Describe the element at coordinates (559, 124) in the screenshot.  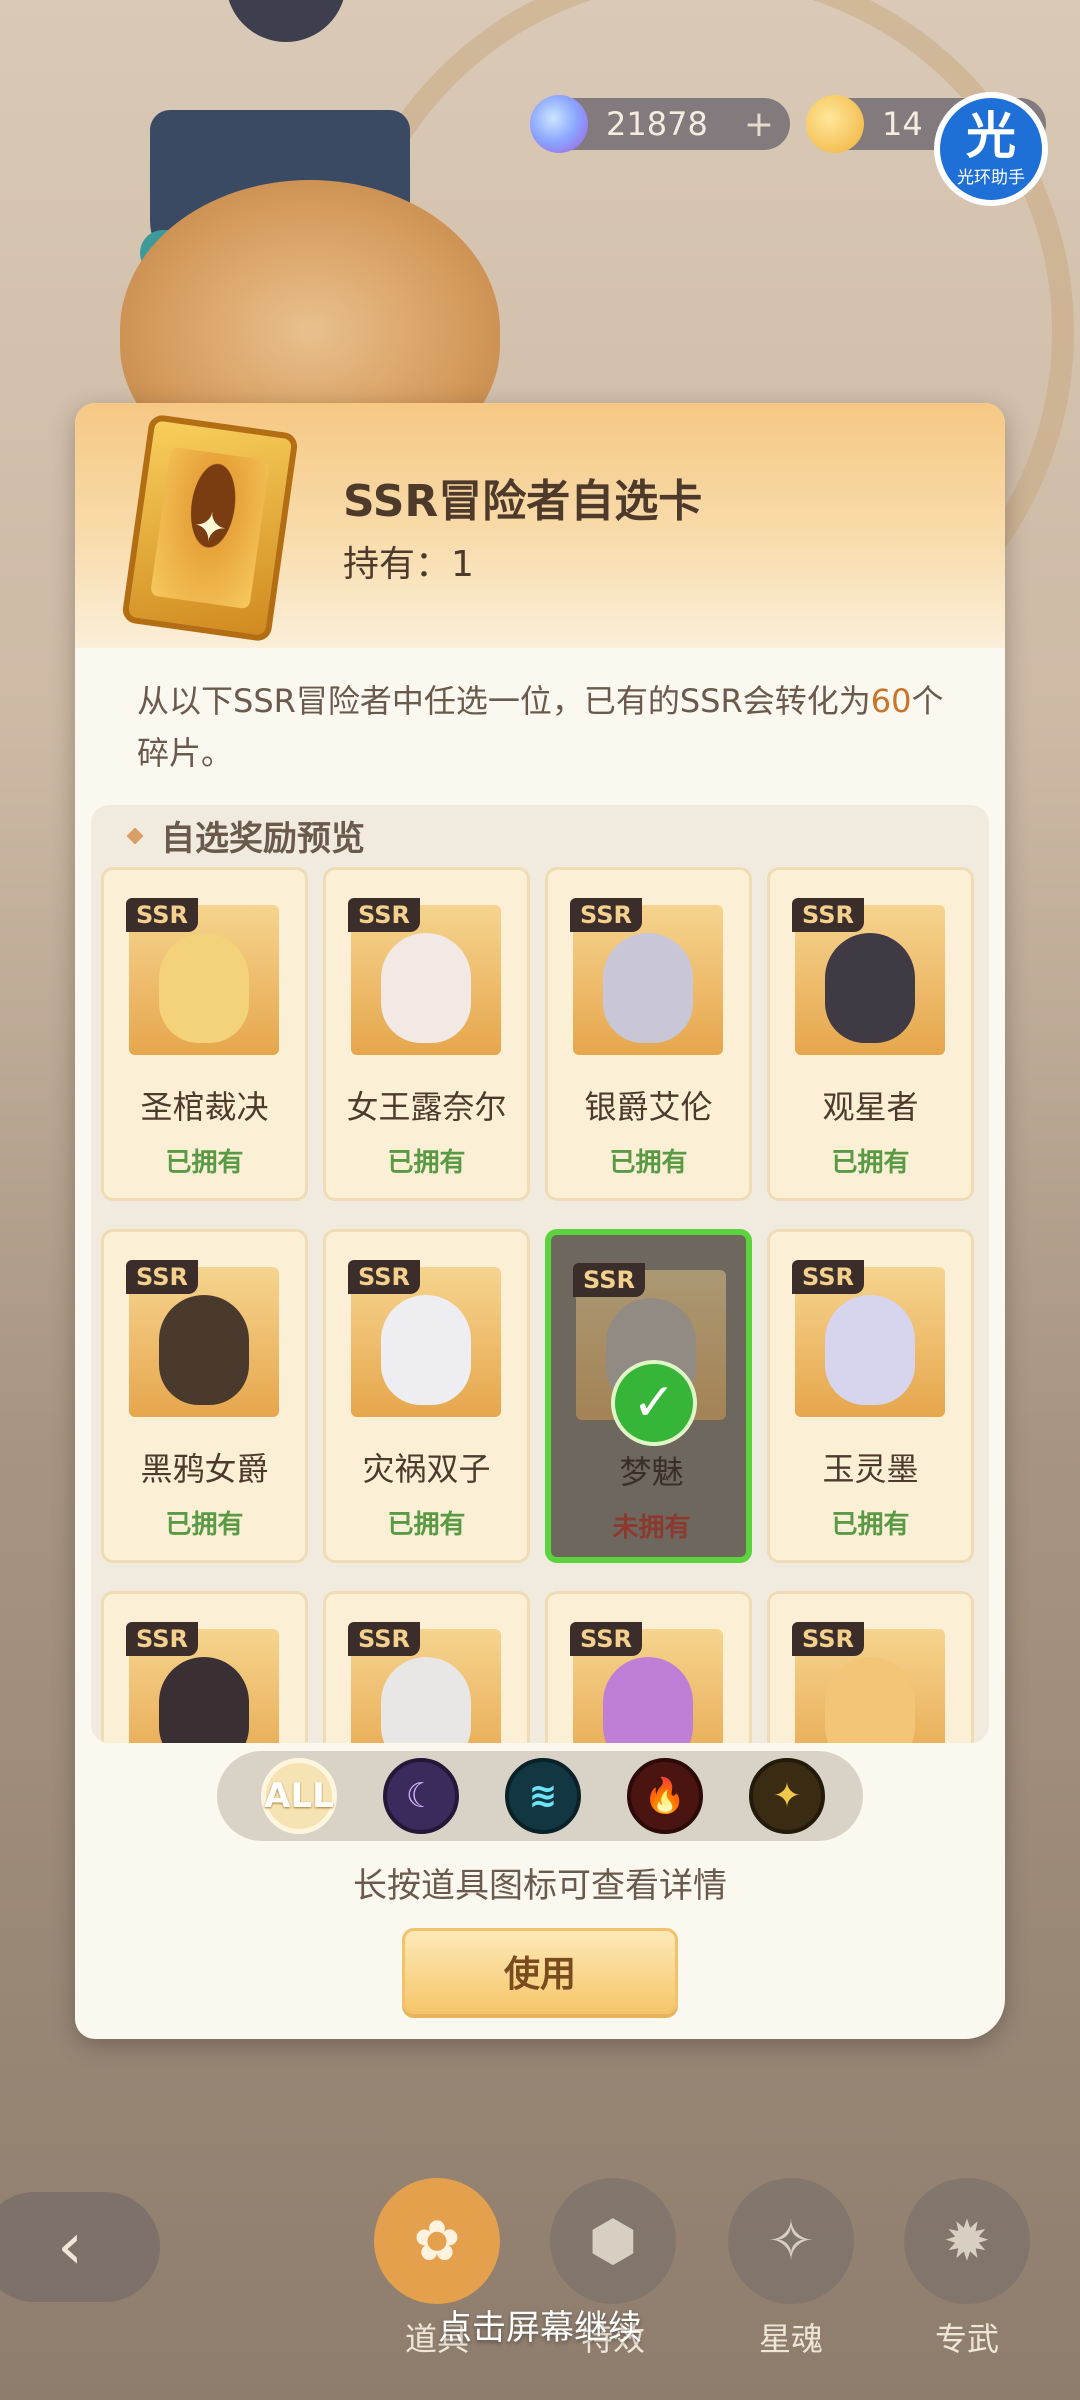
I see `gem-icon` at that location.